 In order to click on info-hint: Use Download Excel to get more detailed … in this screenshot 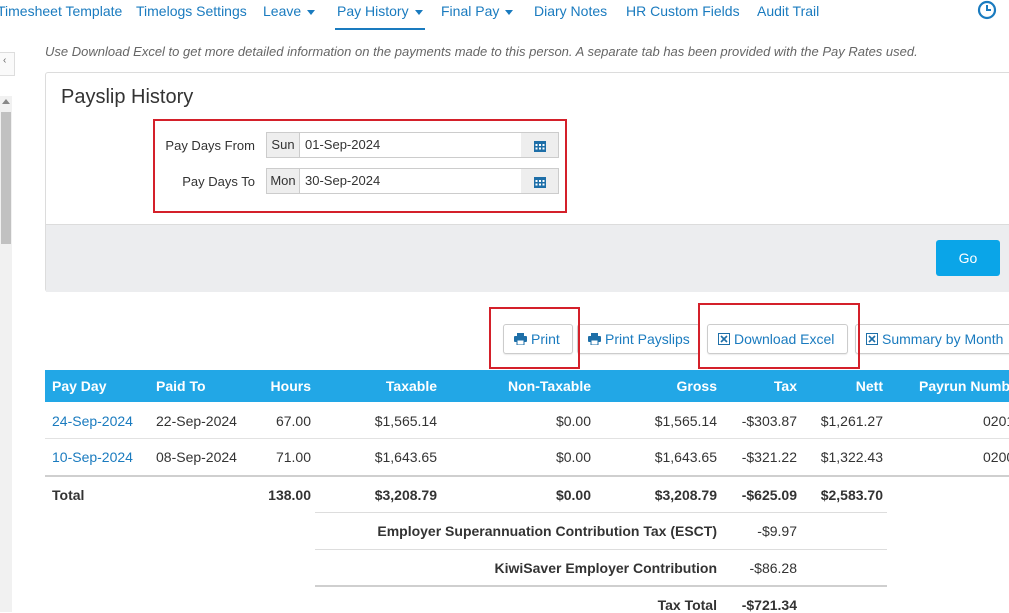, I will do `click(481, 51)`.